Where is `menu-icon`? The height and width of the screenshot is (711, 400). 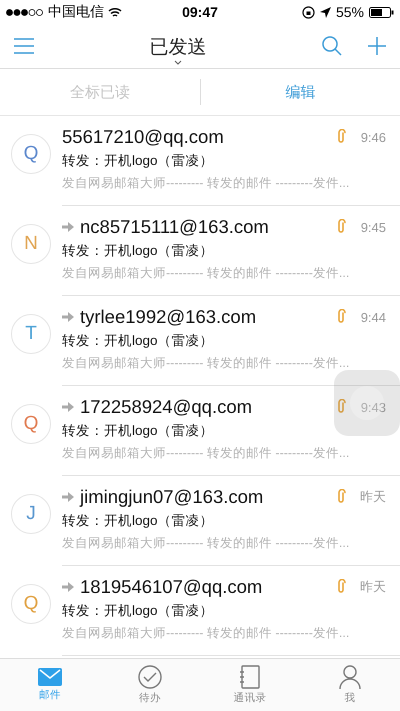 menu-icon is located at coordinates (24, 46).